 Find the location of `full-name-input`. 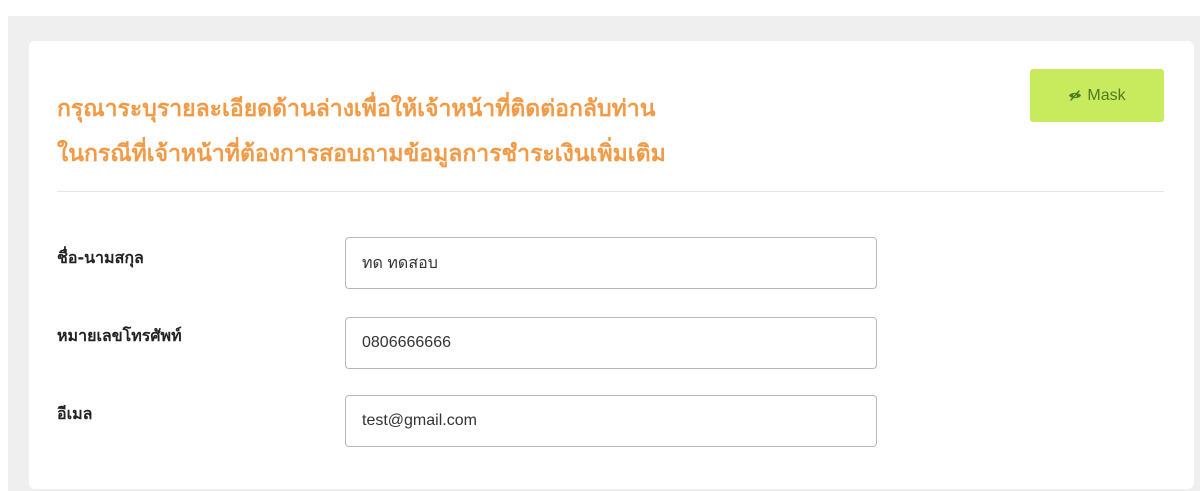

full-name-input is located at coordinates (611, 263).